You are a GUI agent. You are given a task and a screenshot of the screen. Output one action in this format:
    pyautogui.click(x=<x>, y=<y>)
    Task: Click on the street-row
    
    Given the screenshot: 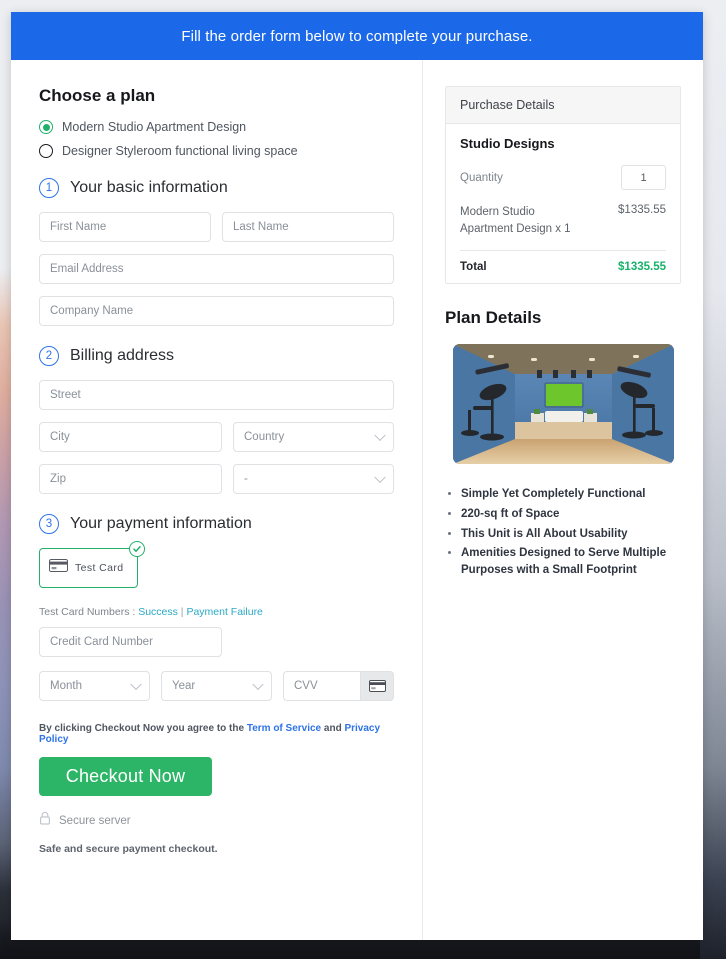 What is the action you would take?
    pyautogui.click(x=216, y=395)
    